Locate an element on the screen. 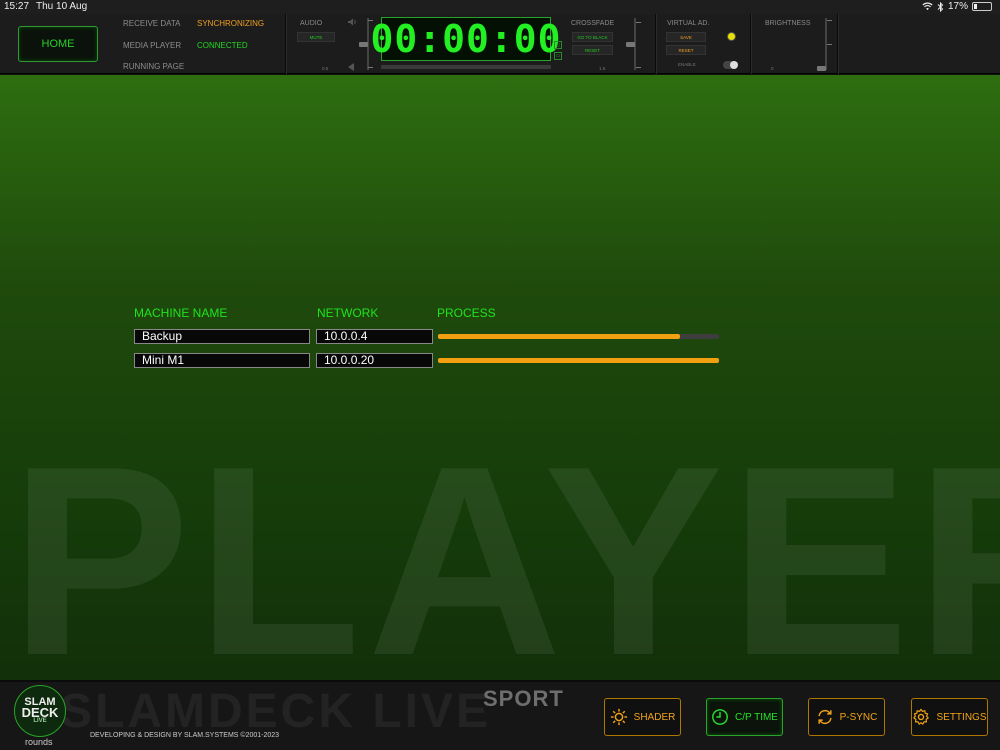  logo-line: LIVE is located at coordinates (40, 721).